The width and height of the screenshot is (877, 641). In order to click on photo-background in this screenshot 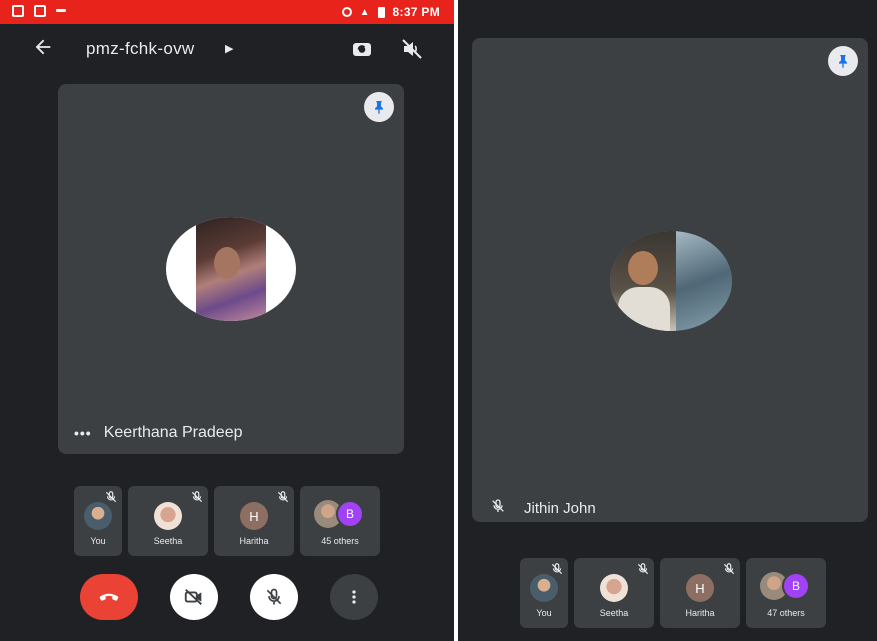, I will do `click(704, 281)`.